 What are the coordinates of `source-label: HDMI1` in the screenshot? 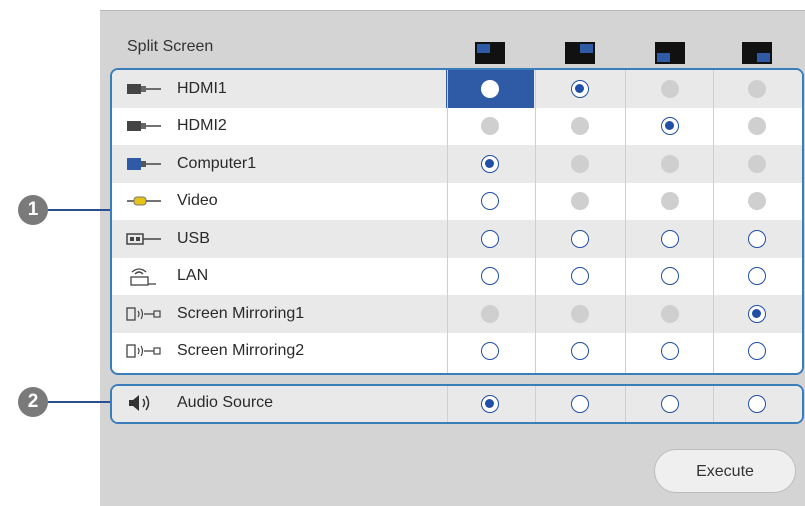 It's located at (202, 88).